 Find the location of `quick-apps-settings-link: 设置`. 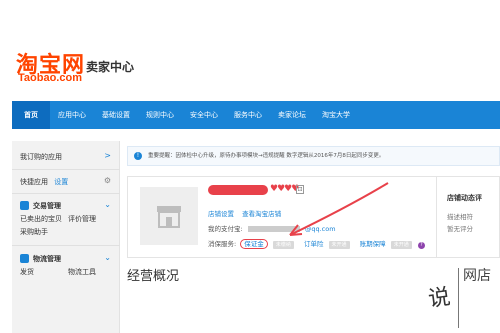

quick-apps-settings-link: 设置 is located at coordinates (61, 182).